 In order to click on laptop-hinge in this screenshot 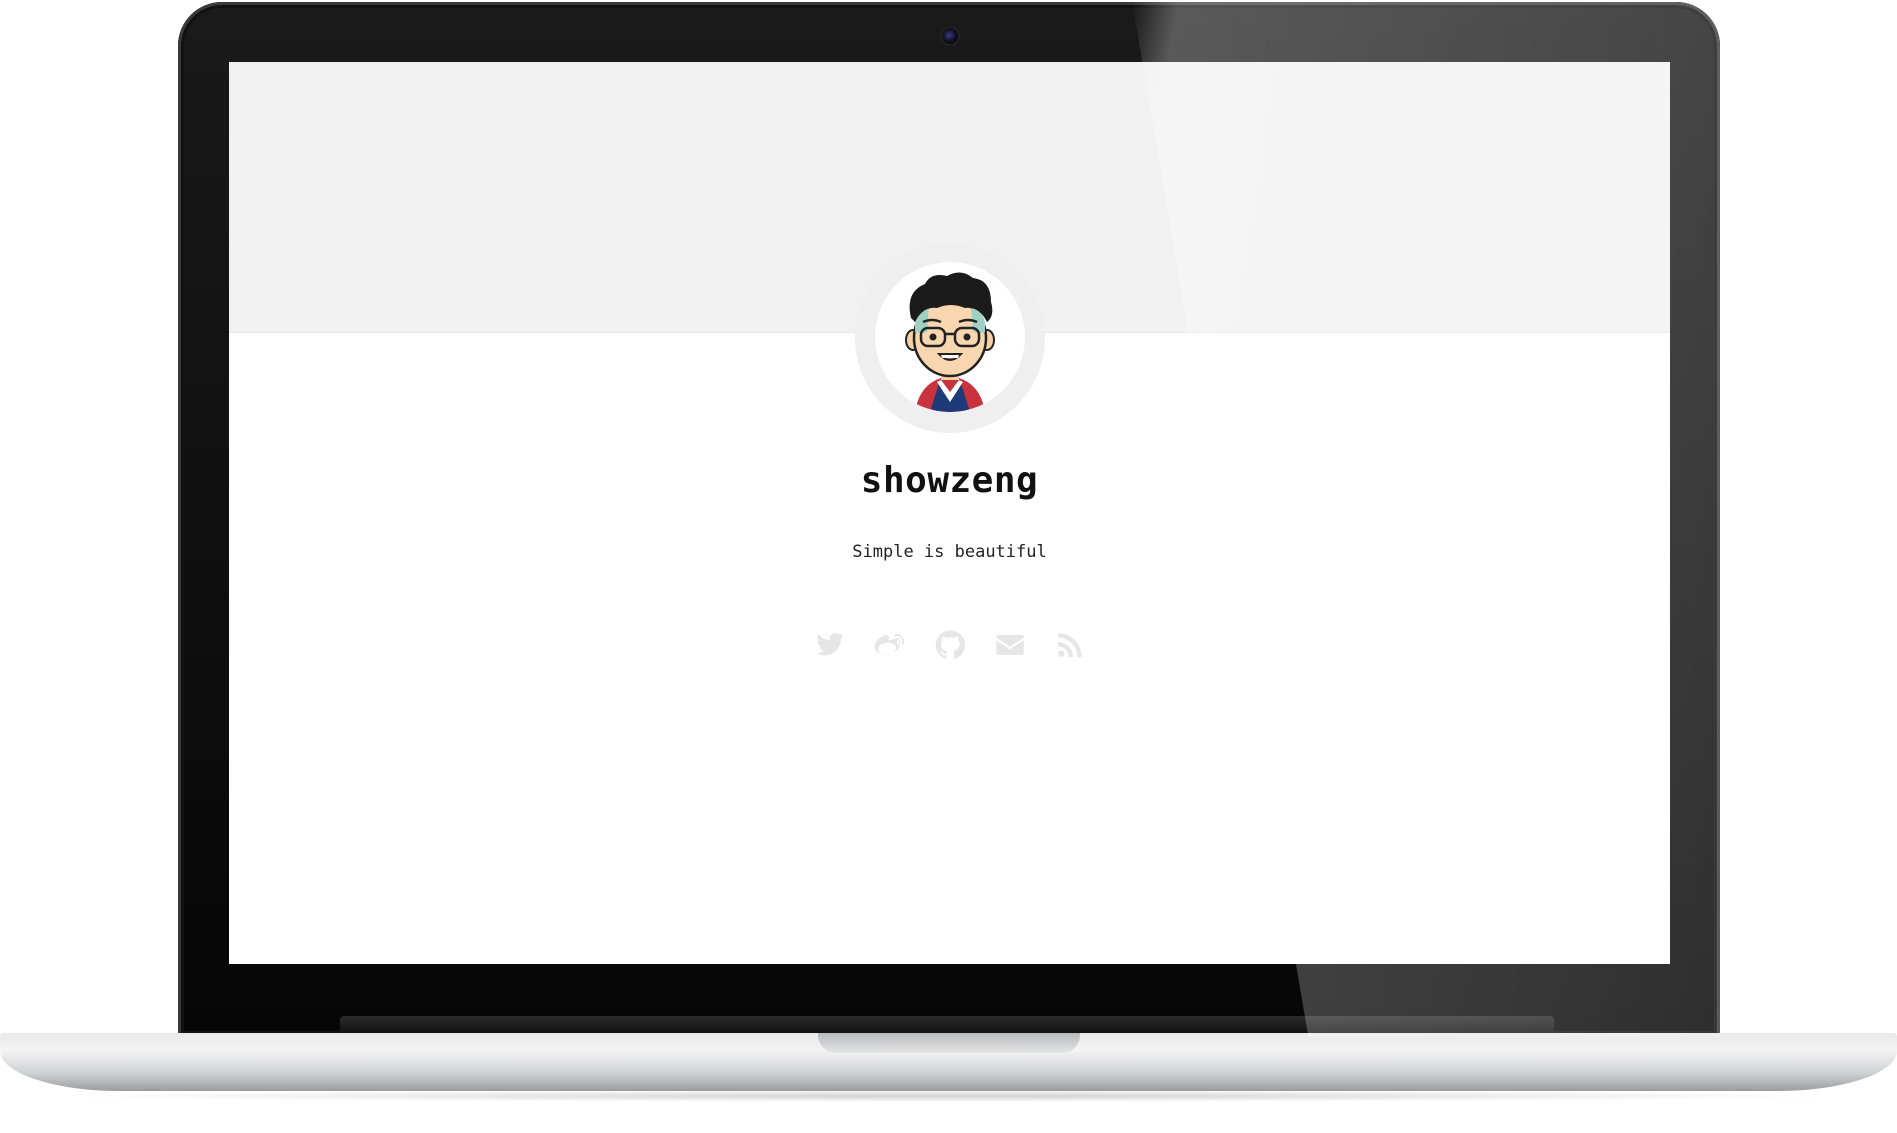, I will do `click(947, 1025)`.